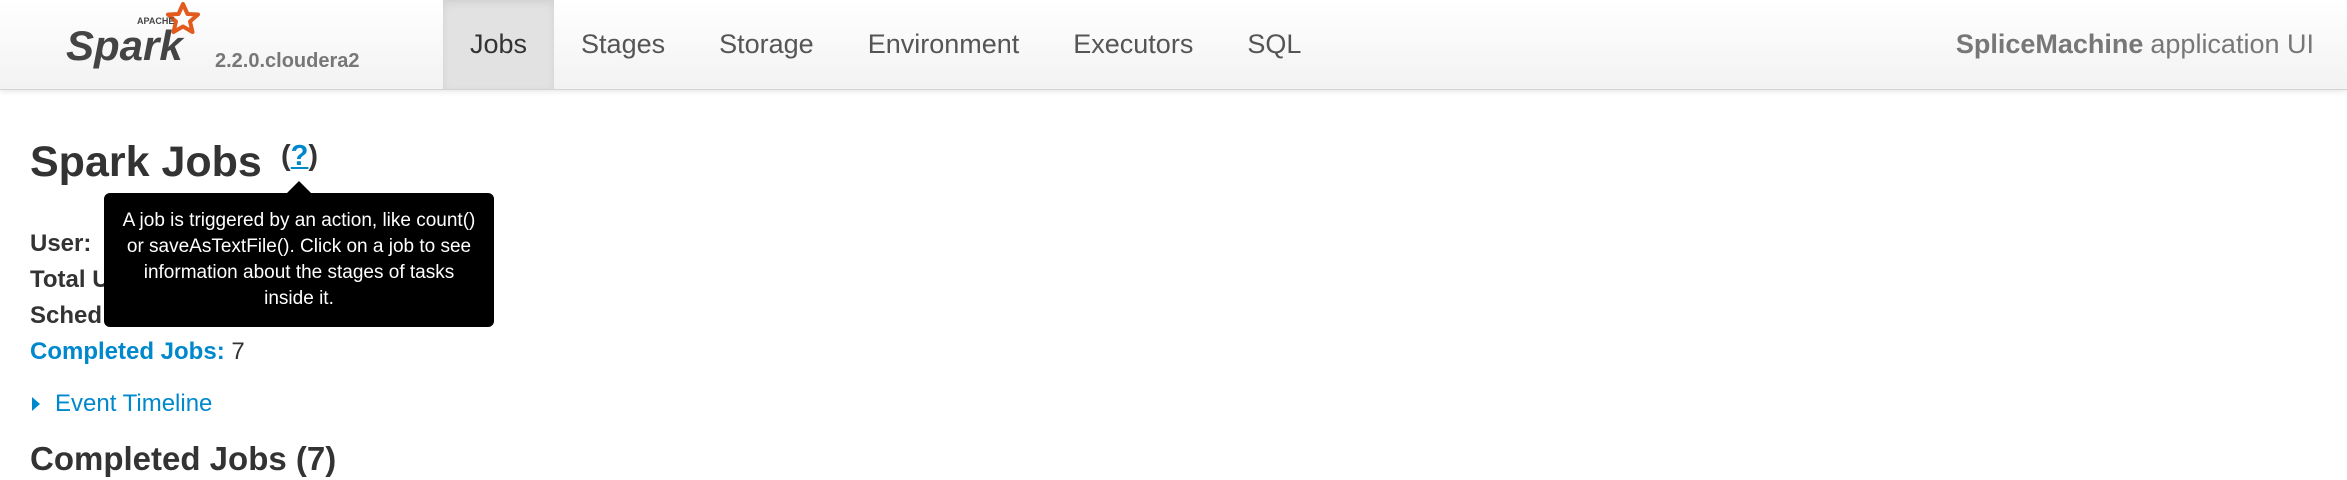  What do you see at coordinates (2049, 44) in the screenshot?
I see `application-name-bold: SpliceMachine` at bounding box center [2049, 44].